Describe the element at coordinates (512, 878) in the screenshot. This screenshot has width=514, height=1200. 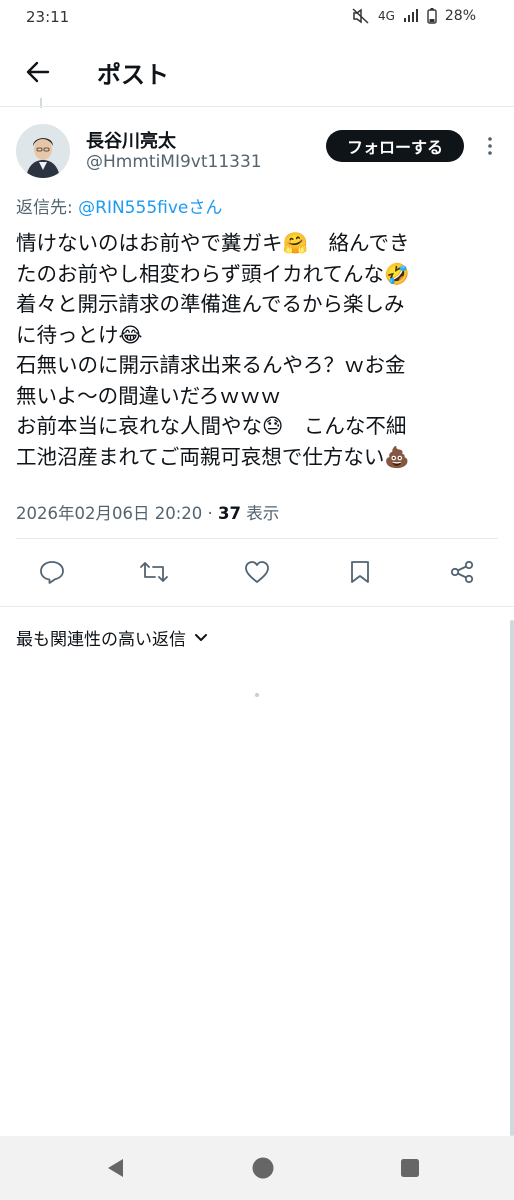
I see `scrollbar` at that location.